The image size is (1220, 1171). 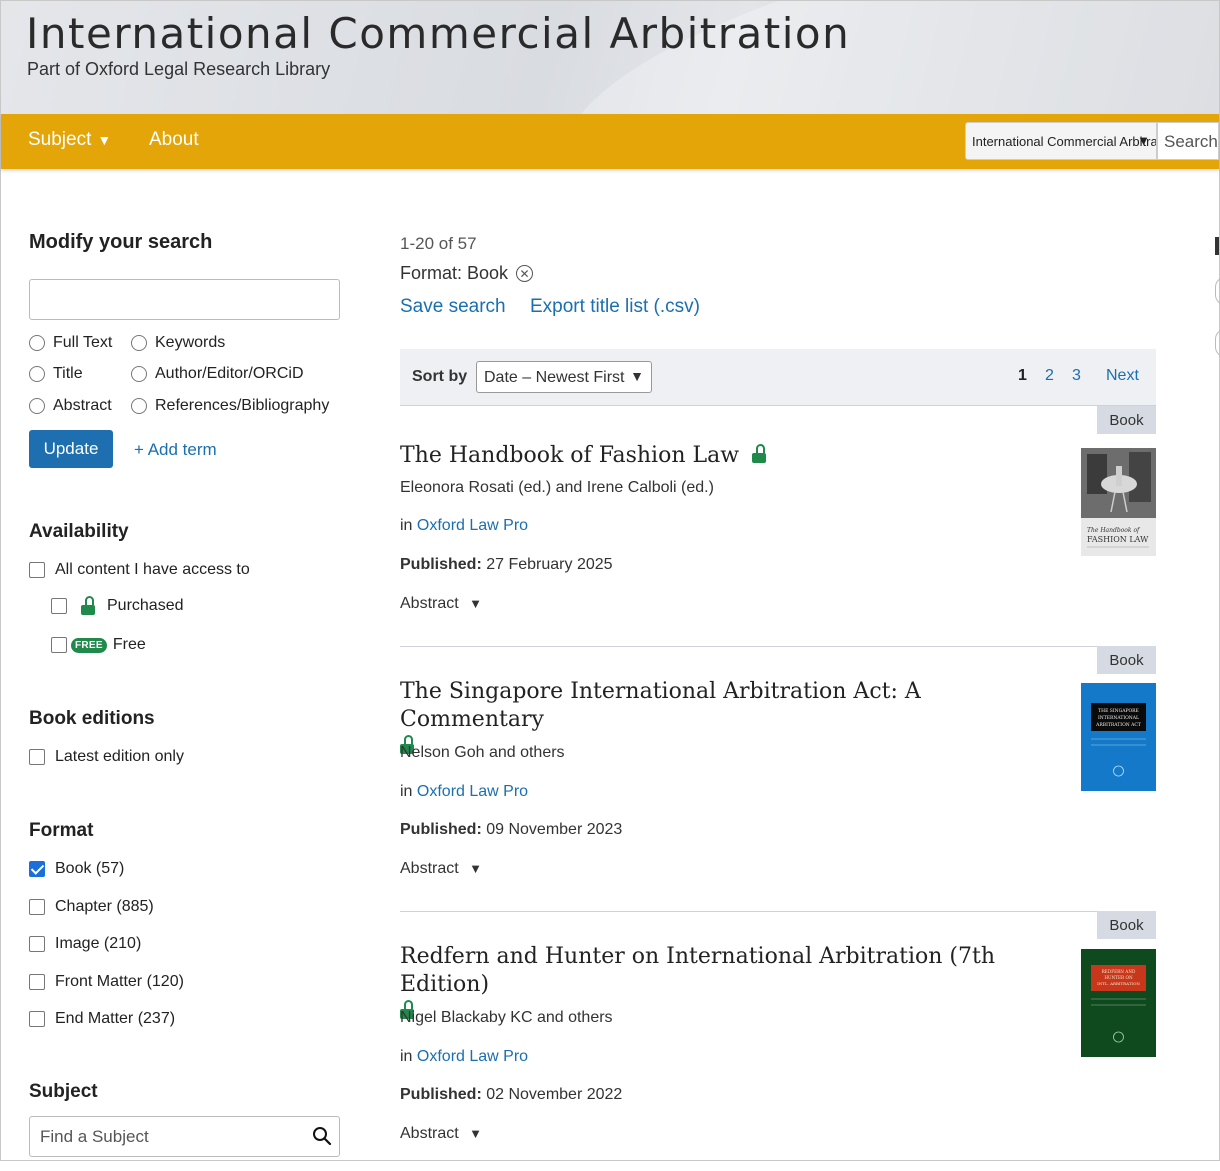 What do you see at coordinates (1114, 530) in the screenshot?
I see `svg-text: The Handbook of` at bounding box center [1114, 530].